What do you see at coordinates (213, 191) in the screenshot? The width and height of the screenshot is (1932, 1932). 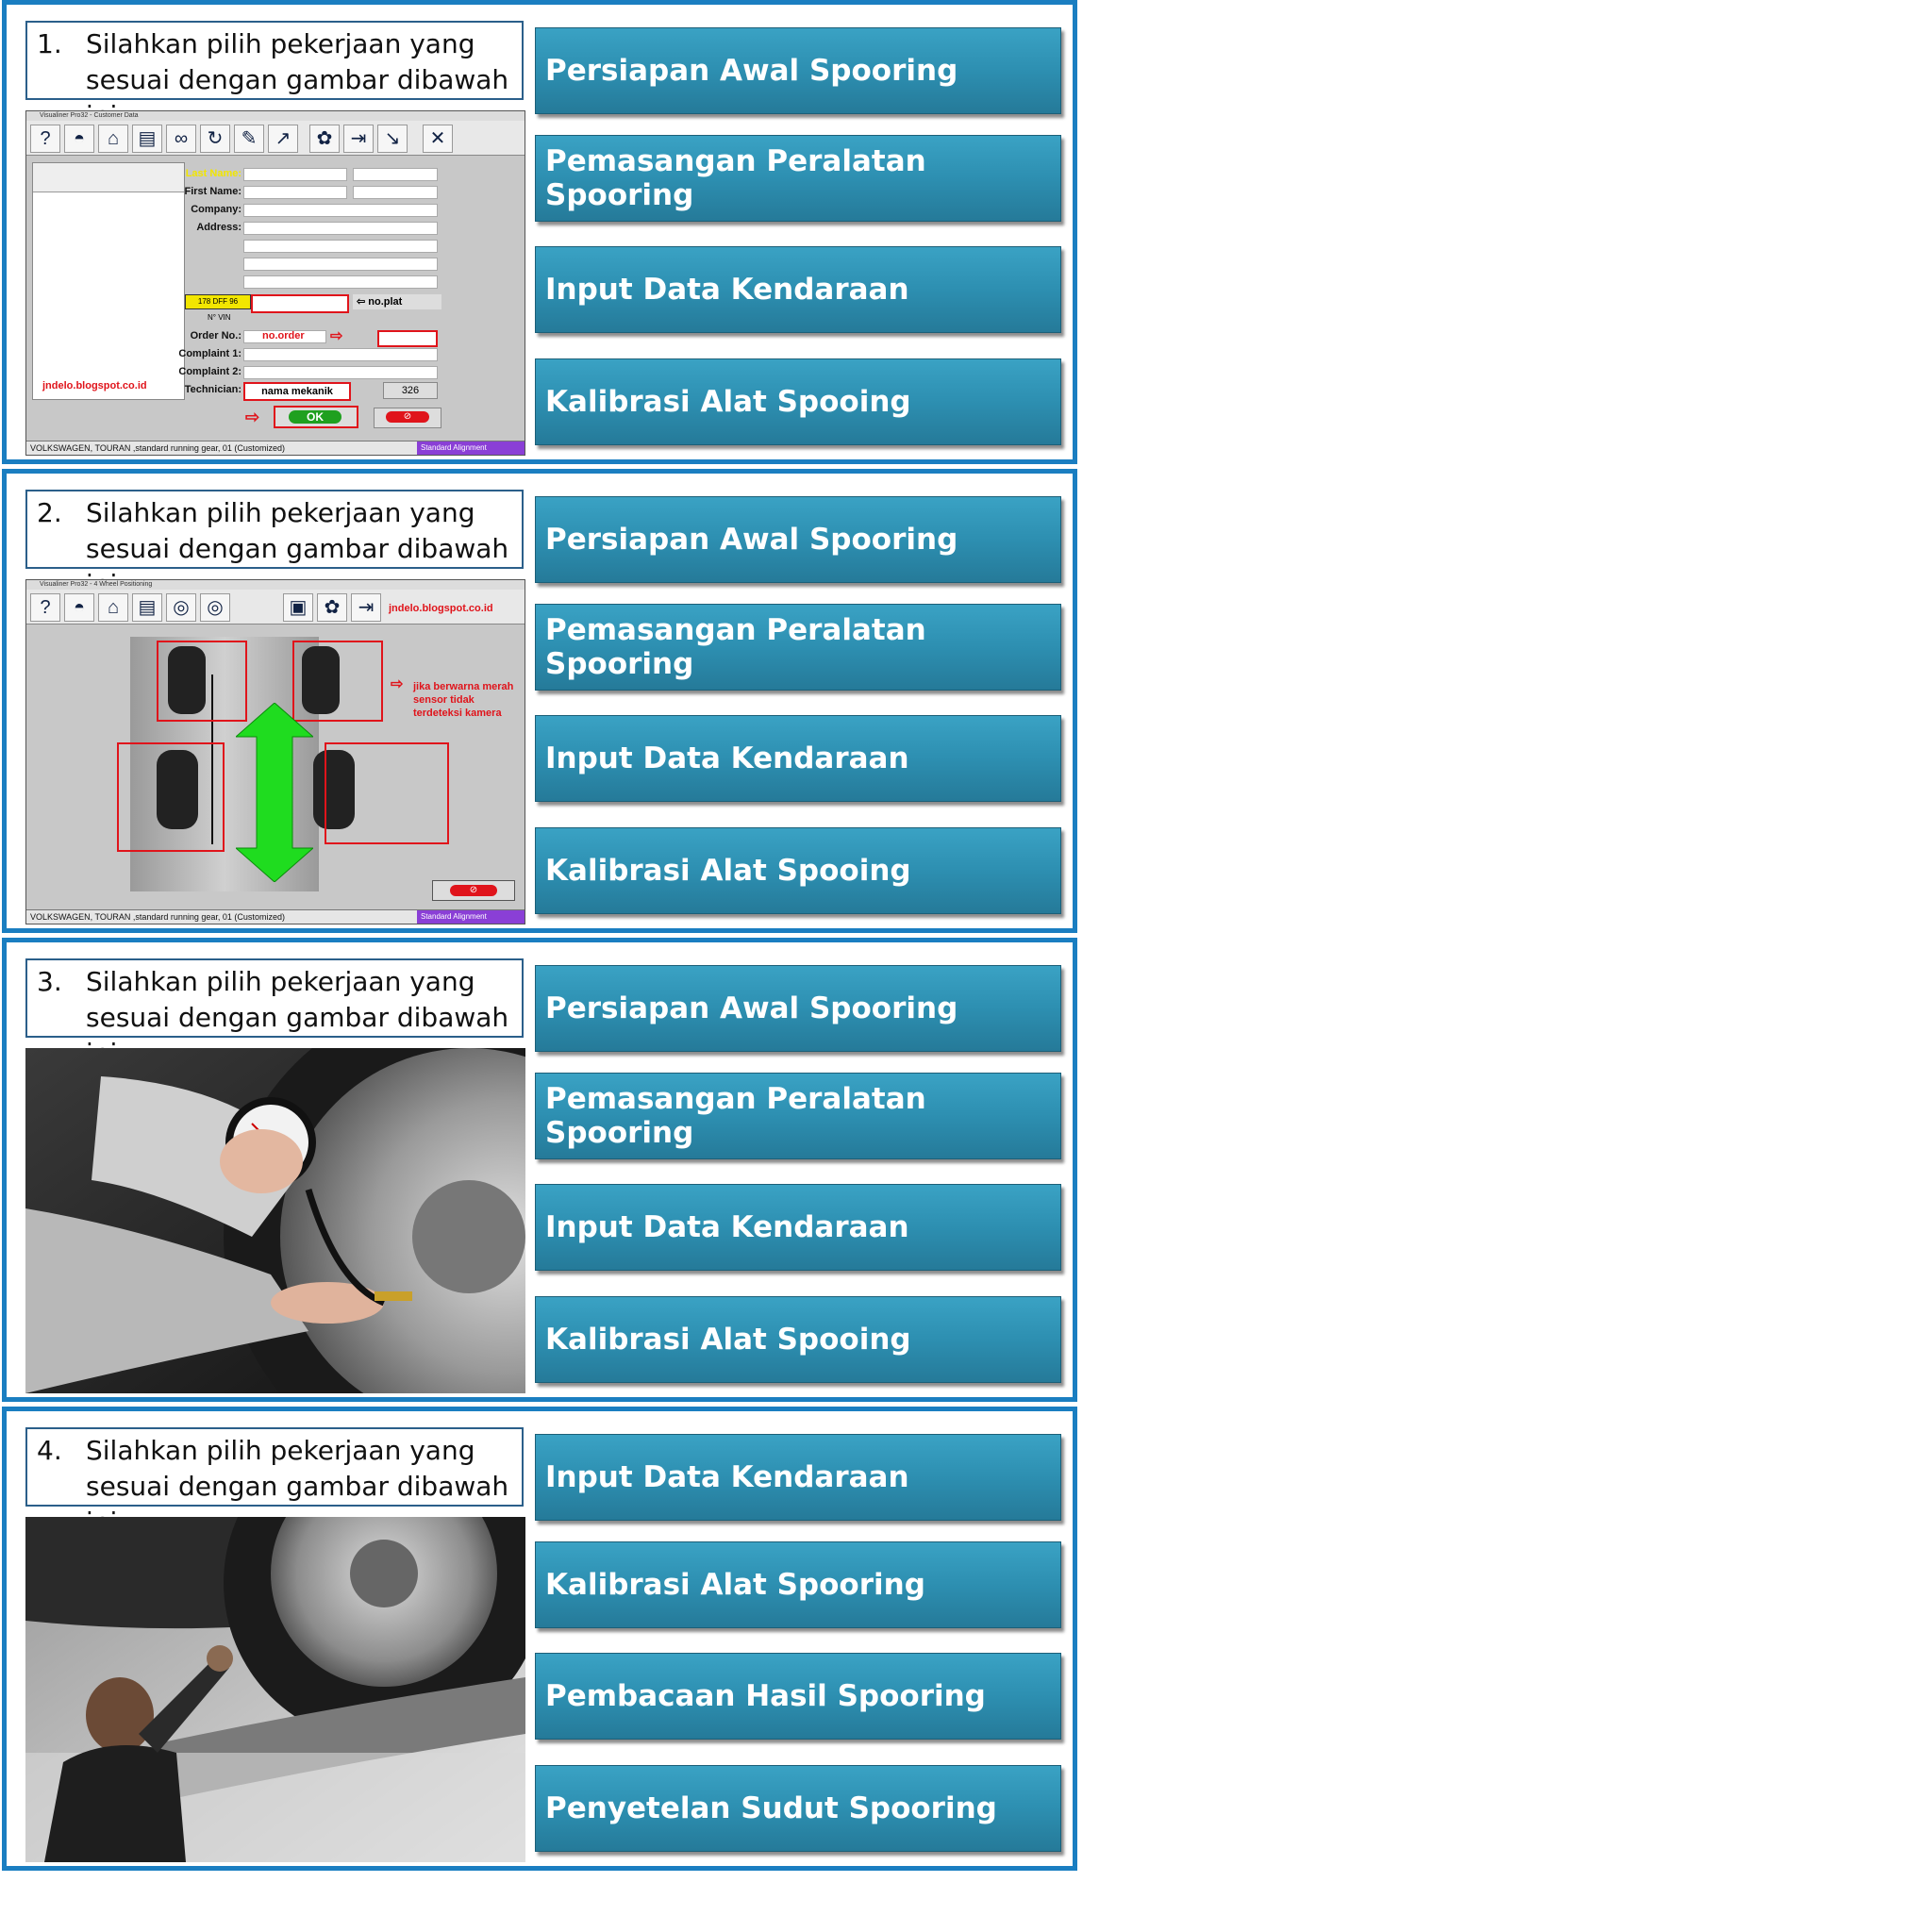 I see `label-first-name: First Name:` at bounding box center [213, 191].